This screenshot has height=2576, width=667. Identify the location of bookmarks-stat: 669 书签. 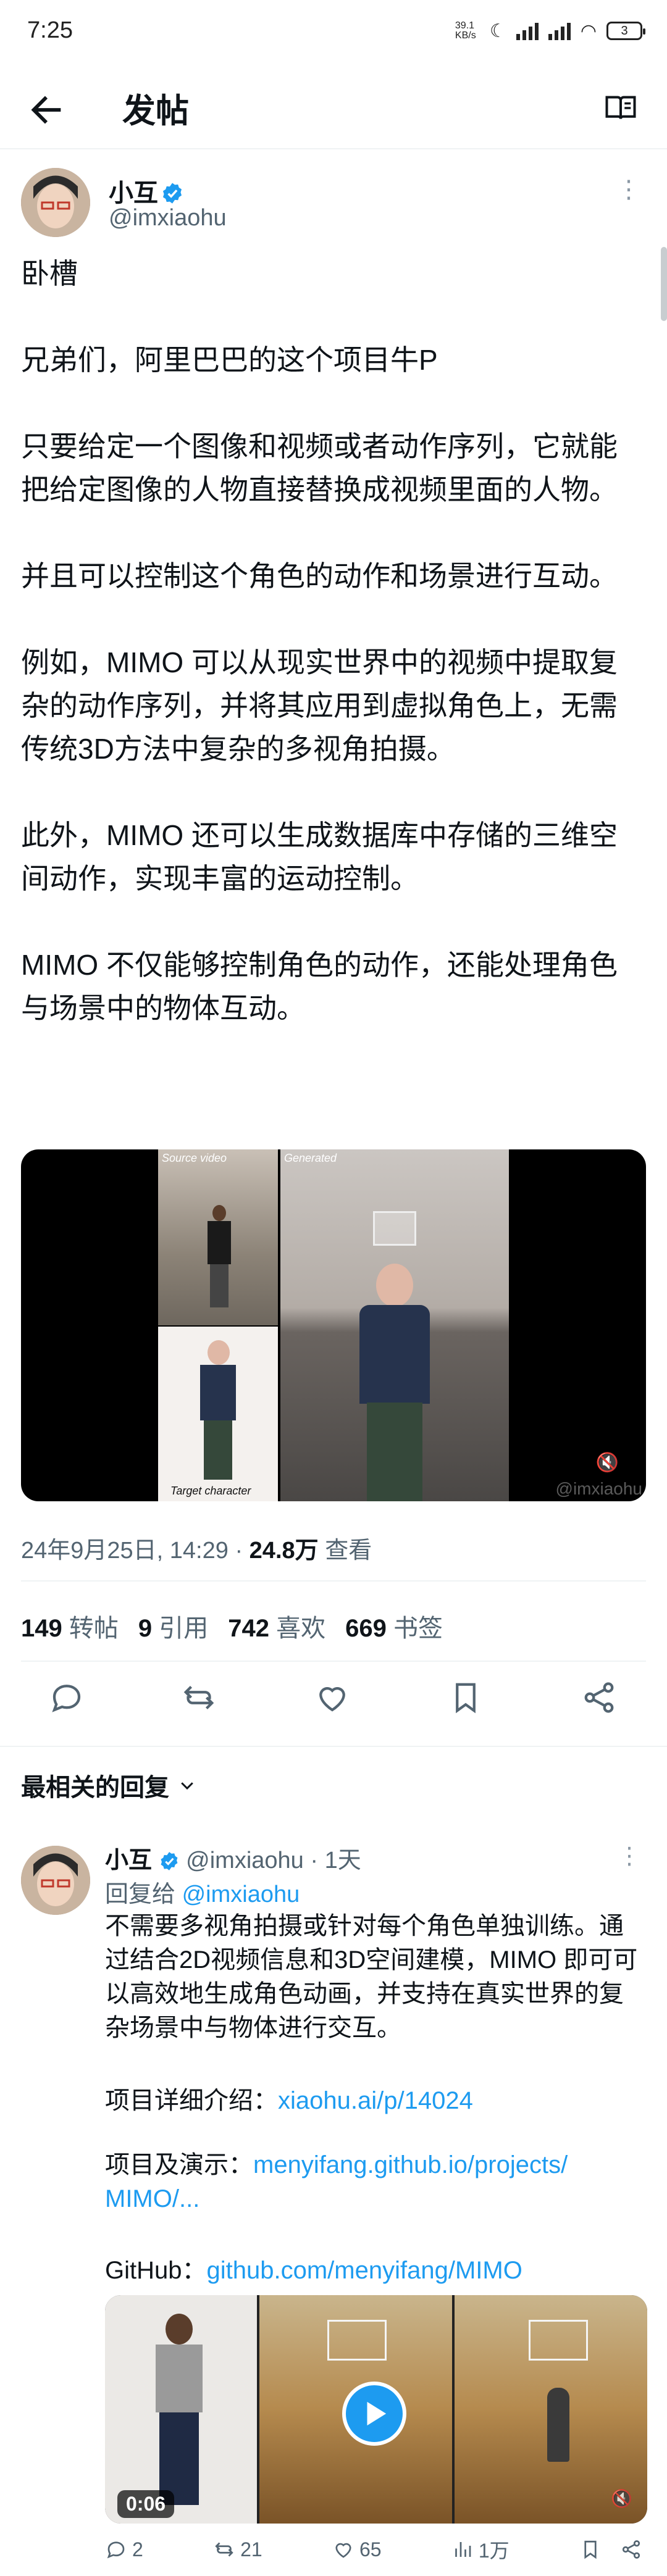
(394, 1626).